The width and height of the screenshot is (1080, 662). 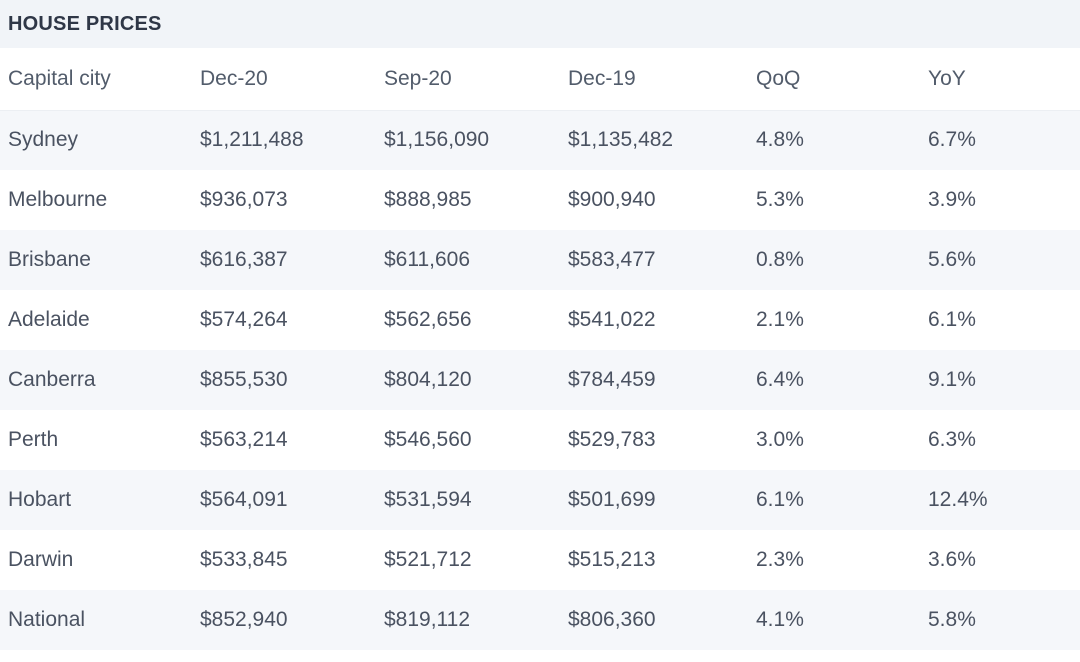 What do you see at coordinates (612, 439) in the screenshot?
I see `cell-dec19: $529,783` at bounding box center [612, 439].